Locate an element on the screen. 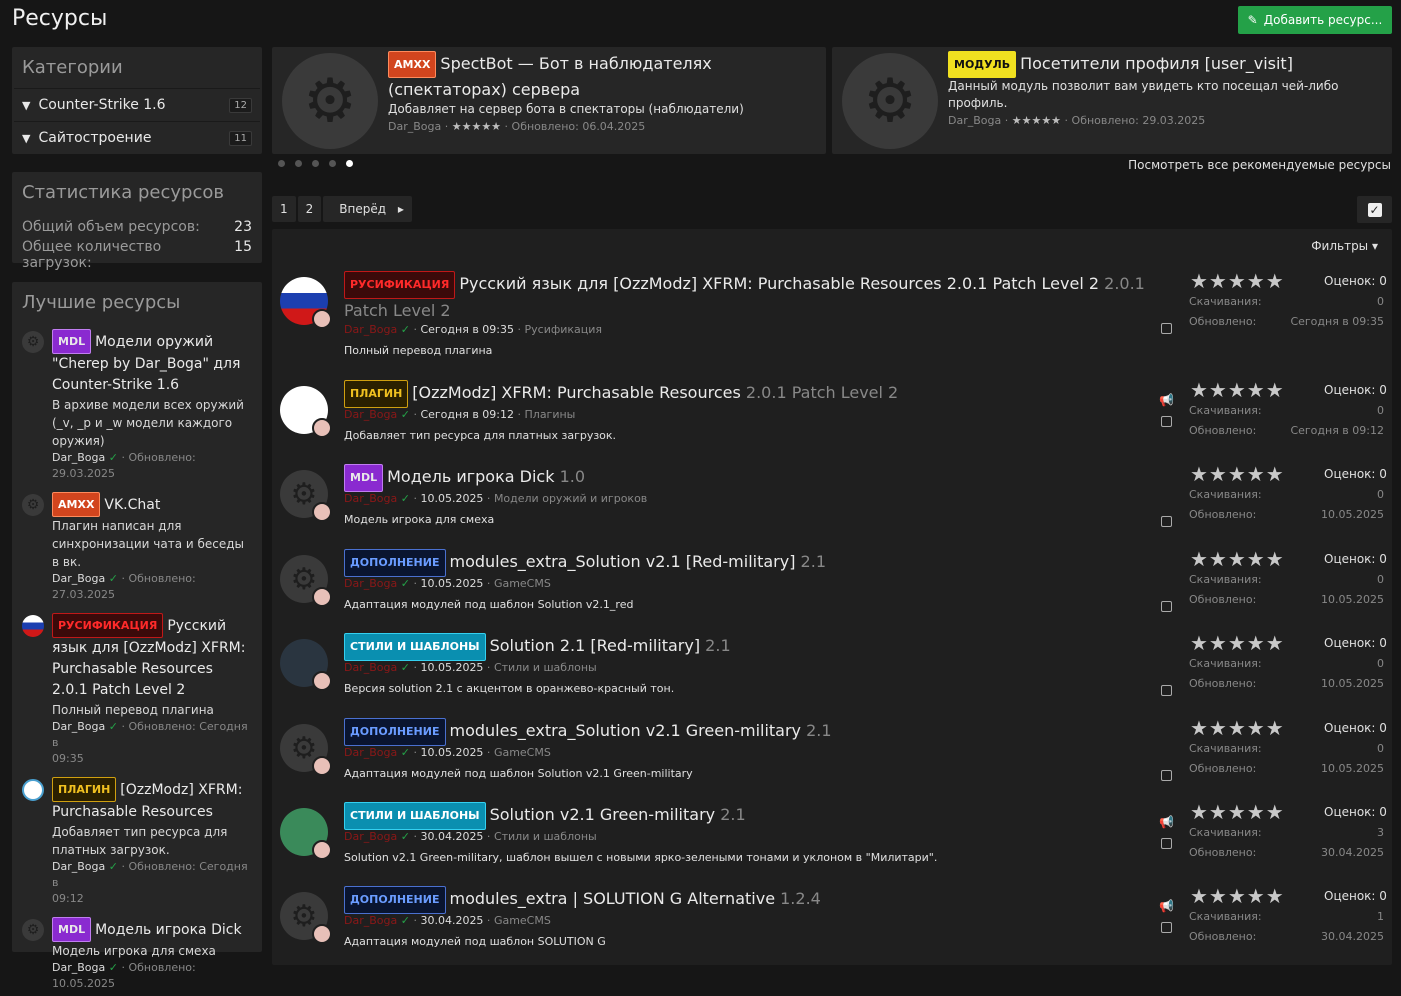  updated-row: Обновлено: 30.04.2025 is located at coordinates (1286, 852).